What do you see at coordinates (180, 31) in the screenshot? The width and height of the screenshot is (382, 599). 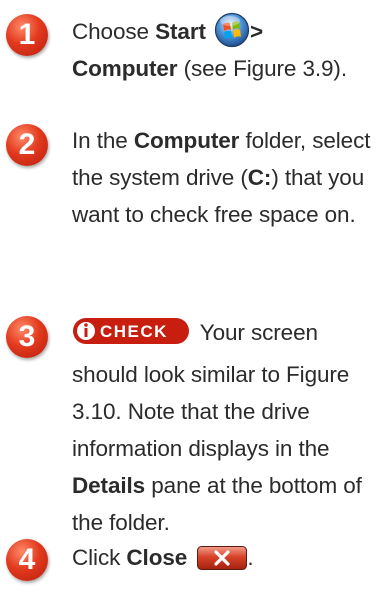 I see `start-label: Start` at bounding box center [180, 31].